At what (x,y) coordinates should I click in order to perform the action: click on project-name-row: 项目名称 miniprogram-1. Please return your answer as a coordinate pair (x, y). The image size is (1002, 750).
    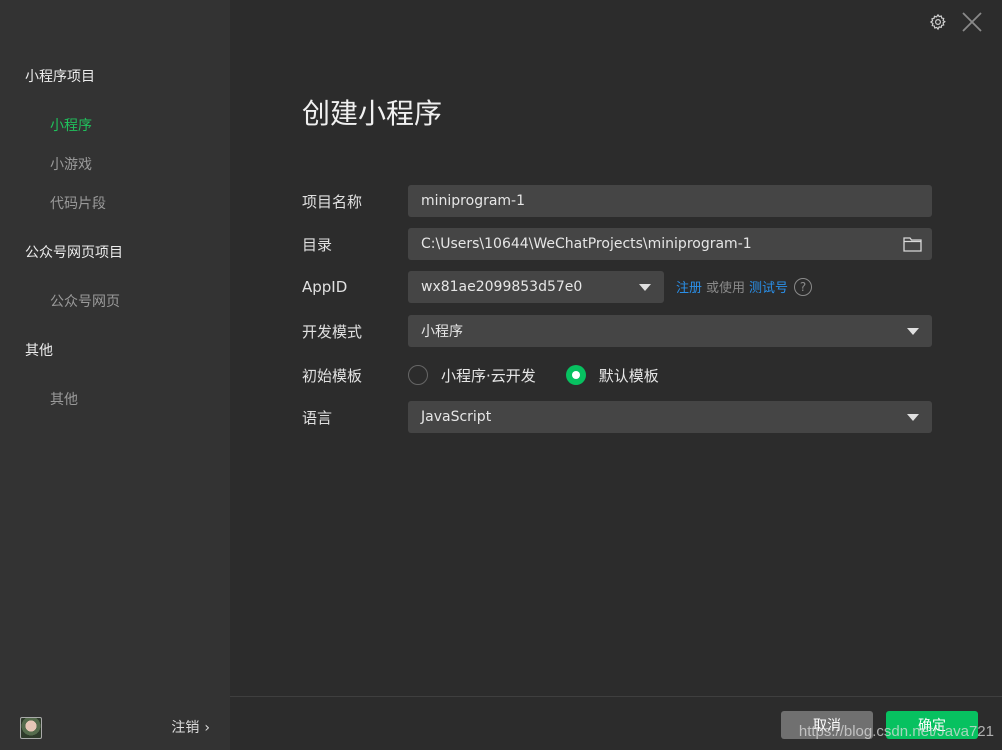
    Looking at the image, I should click on (617, 201).